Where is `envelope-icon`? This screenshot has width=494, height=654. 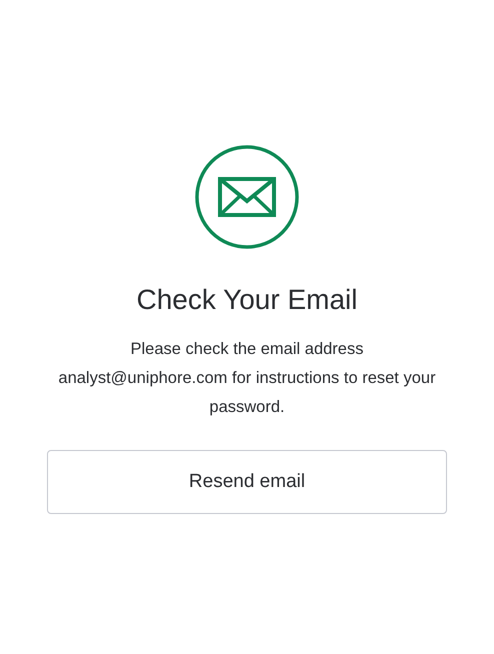
envelope-icon is located at coordinates (247, 197).